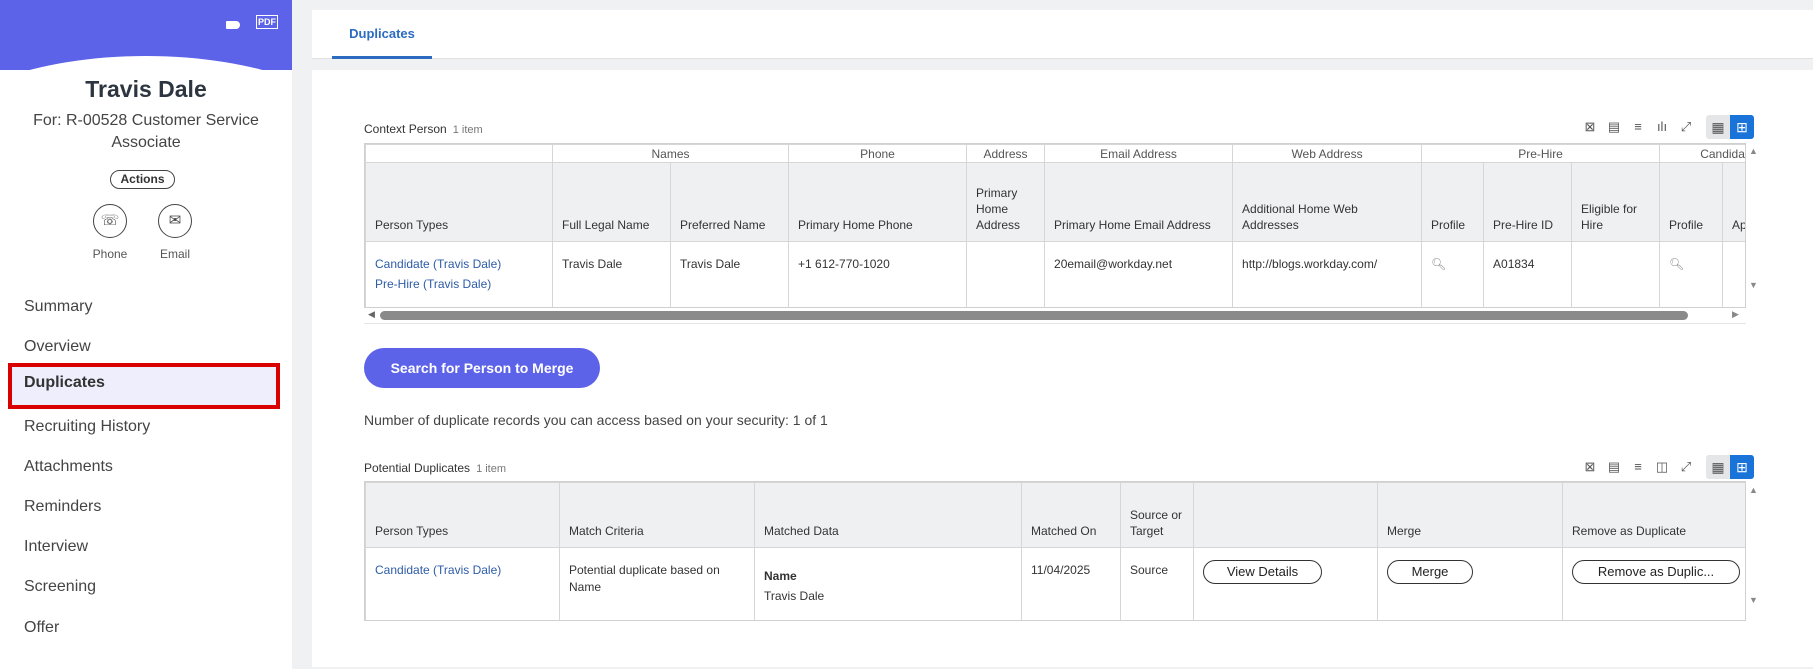 Image resolution: width=1813 pixels, height=669 pixels. What do you see at coordinates (1616, 274) in the screenshot?
I see `eligible-value` at bounding box center [1616, 274].